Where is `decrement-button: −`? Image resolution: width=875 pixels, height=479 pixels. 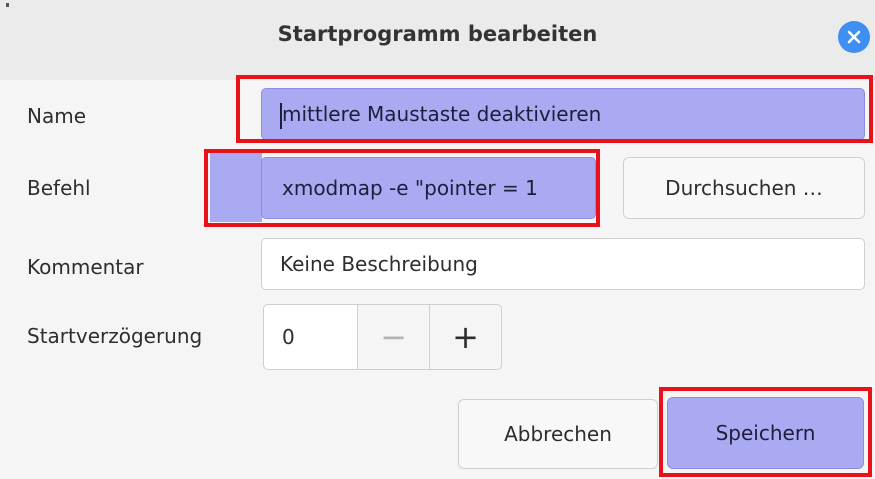 decrement-button: − is located at coordinates (393, 337).